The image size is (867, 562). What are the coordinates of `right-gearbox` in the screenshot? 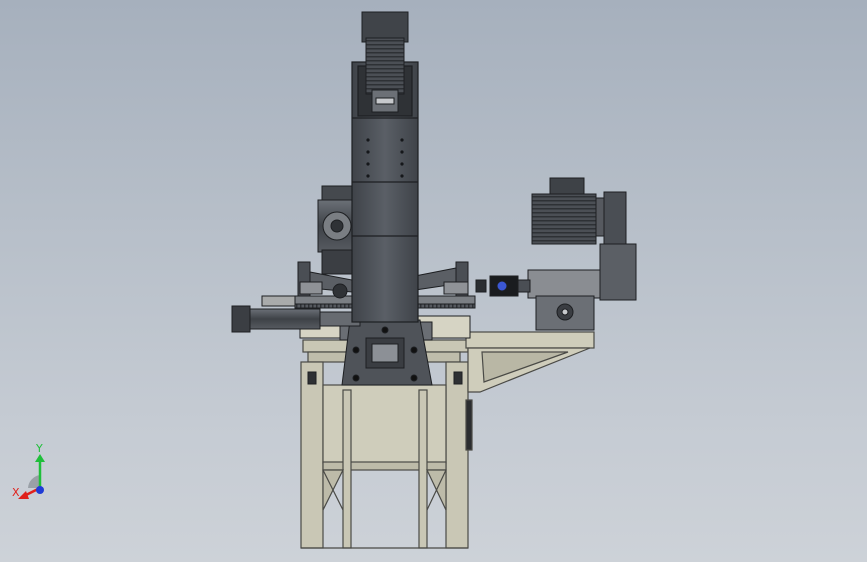 It's located at (564, 300).